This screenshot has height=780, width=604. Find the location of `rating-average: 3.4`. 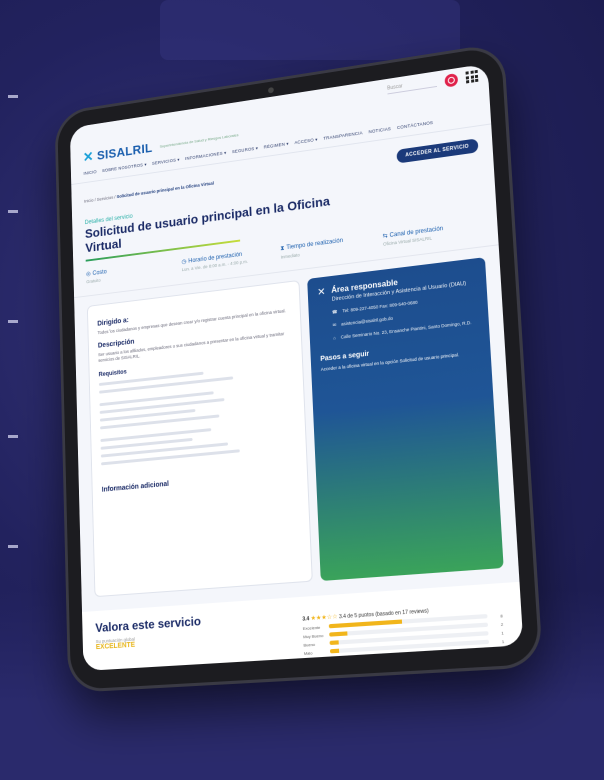

rating-average: 3.4 is located at coordinates (306, 619).